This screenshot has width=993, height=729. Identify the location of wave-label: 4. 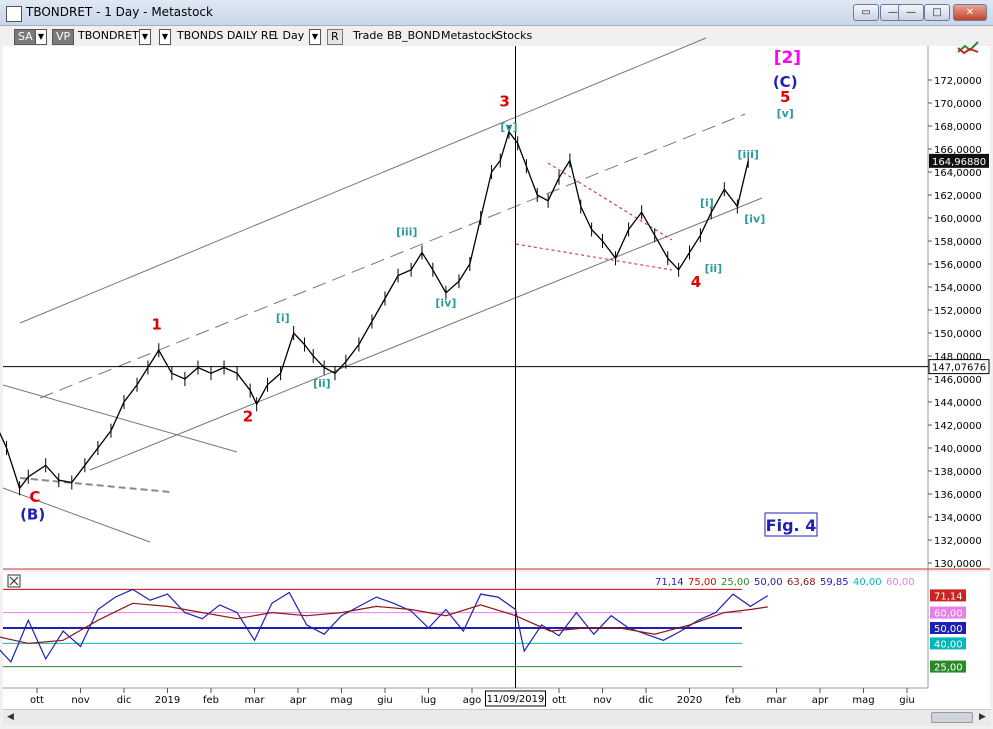
(696, 282).